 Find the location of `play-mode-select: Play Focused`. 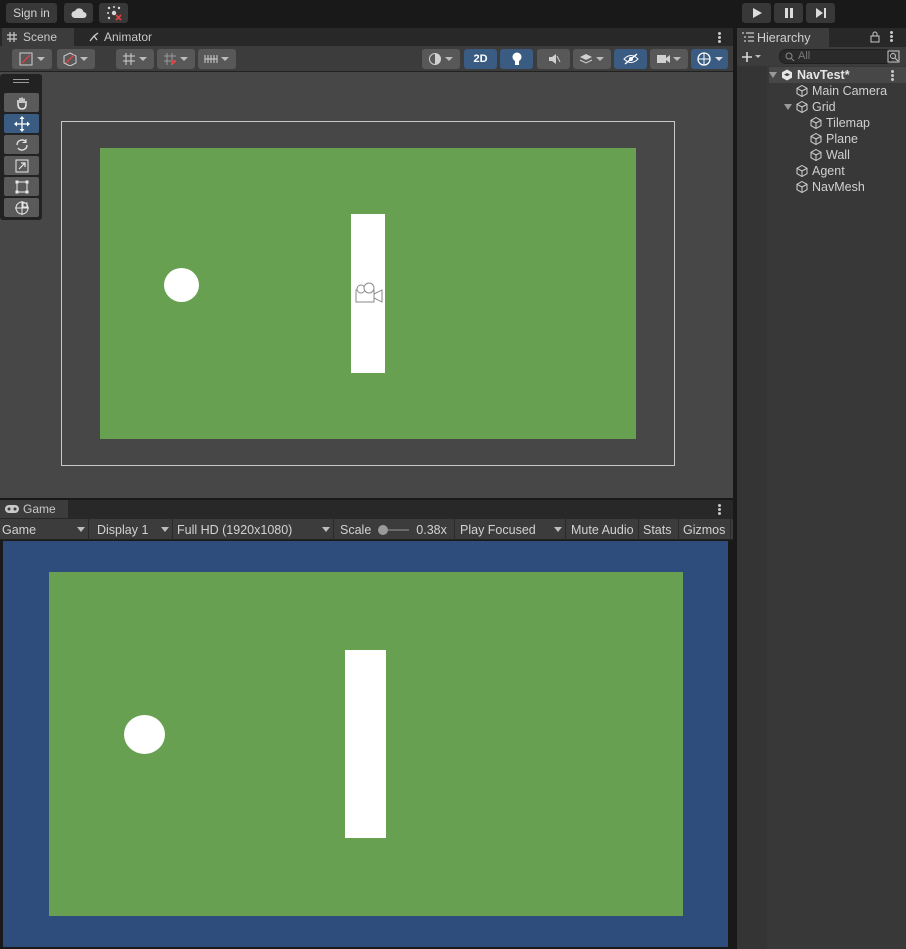

play-mode-select: Play Focused is located at coordinates (510, 529).